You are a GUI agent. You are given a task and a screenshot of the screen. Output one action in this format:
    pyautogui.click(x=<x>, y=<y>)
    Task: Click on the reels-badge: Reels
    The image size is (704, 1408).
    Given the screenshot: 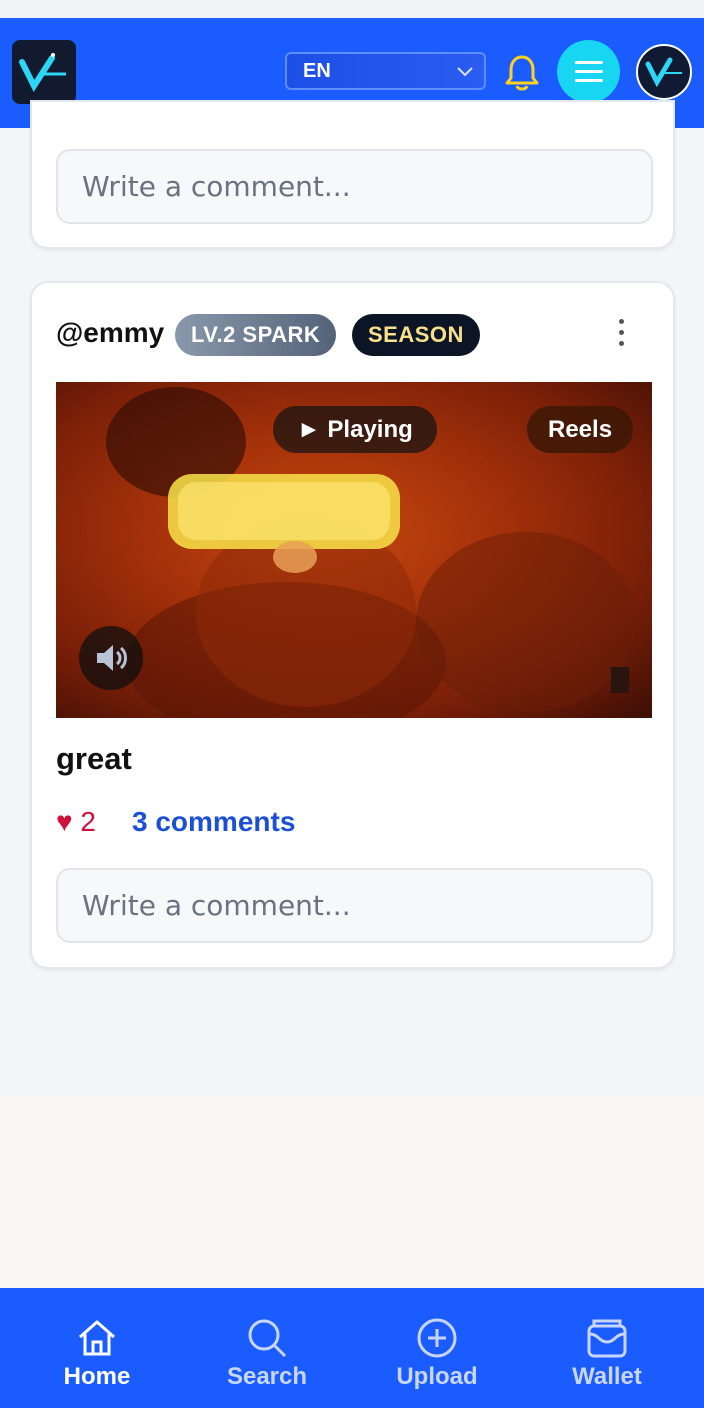 What is the action you would take?
    pyautogui.click(x=580, y=429)
    